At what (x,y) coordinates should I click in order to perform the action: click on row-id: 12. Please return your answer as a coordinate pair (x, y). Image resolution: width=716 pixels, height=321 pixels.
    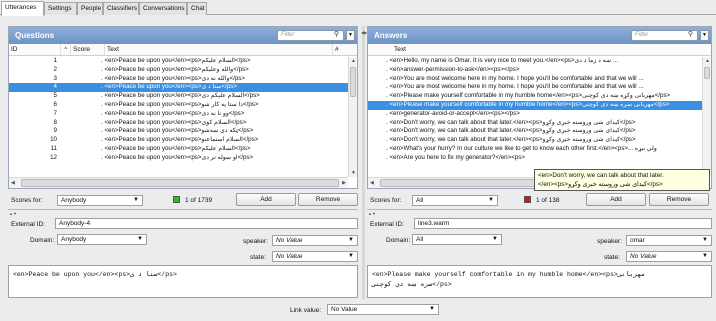
    Looking at the image, I should click on (53, 157).